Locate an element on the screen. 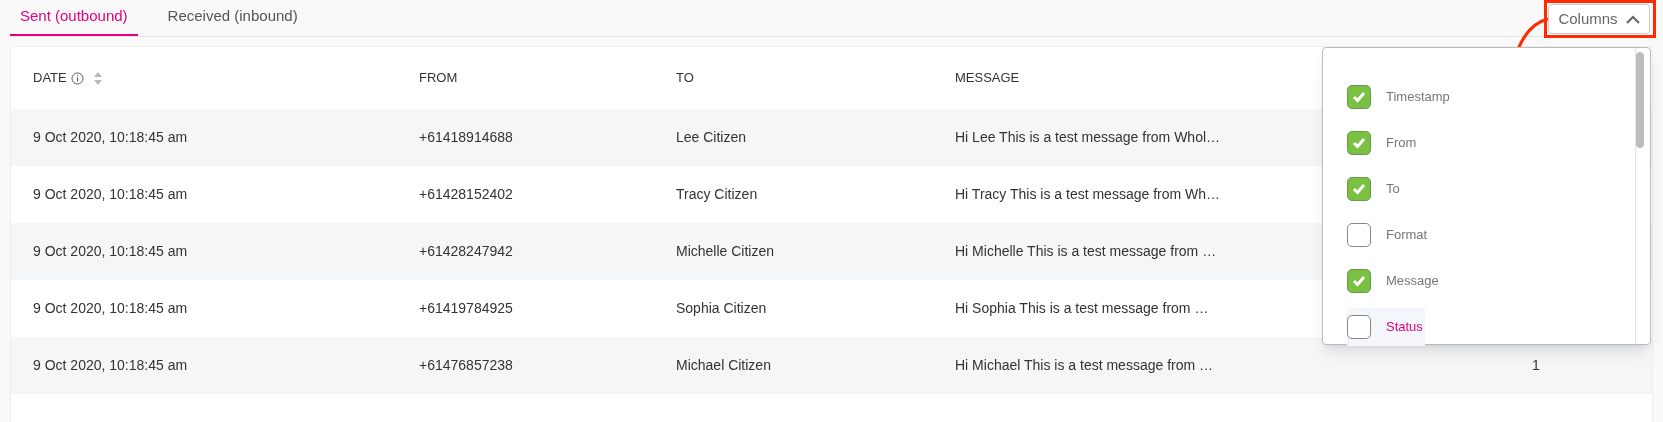 The width and height of the screenshot is (1663, 422). table-cell-text: Lee Citizen is located at coordinates (711, 137).